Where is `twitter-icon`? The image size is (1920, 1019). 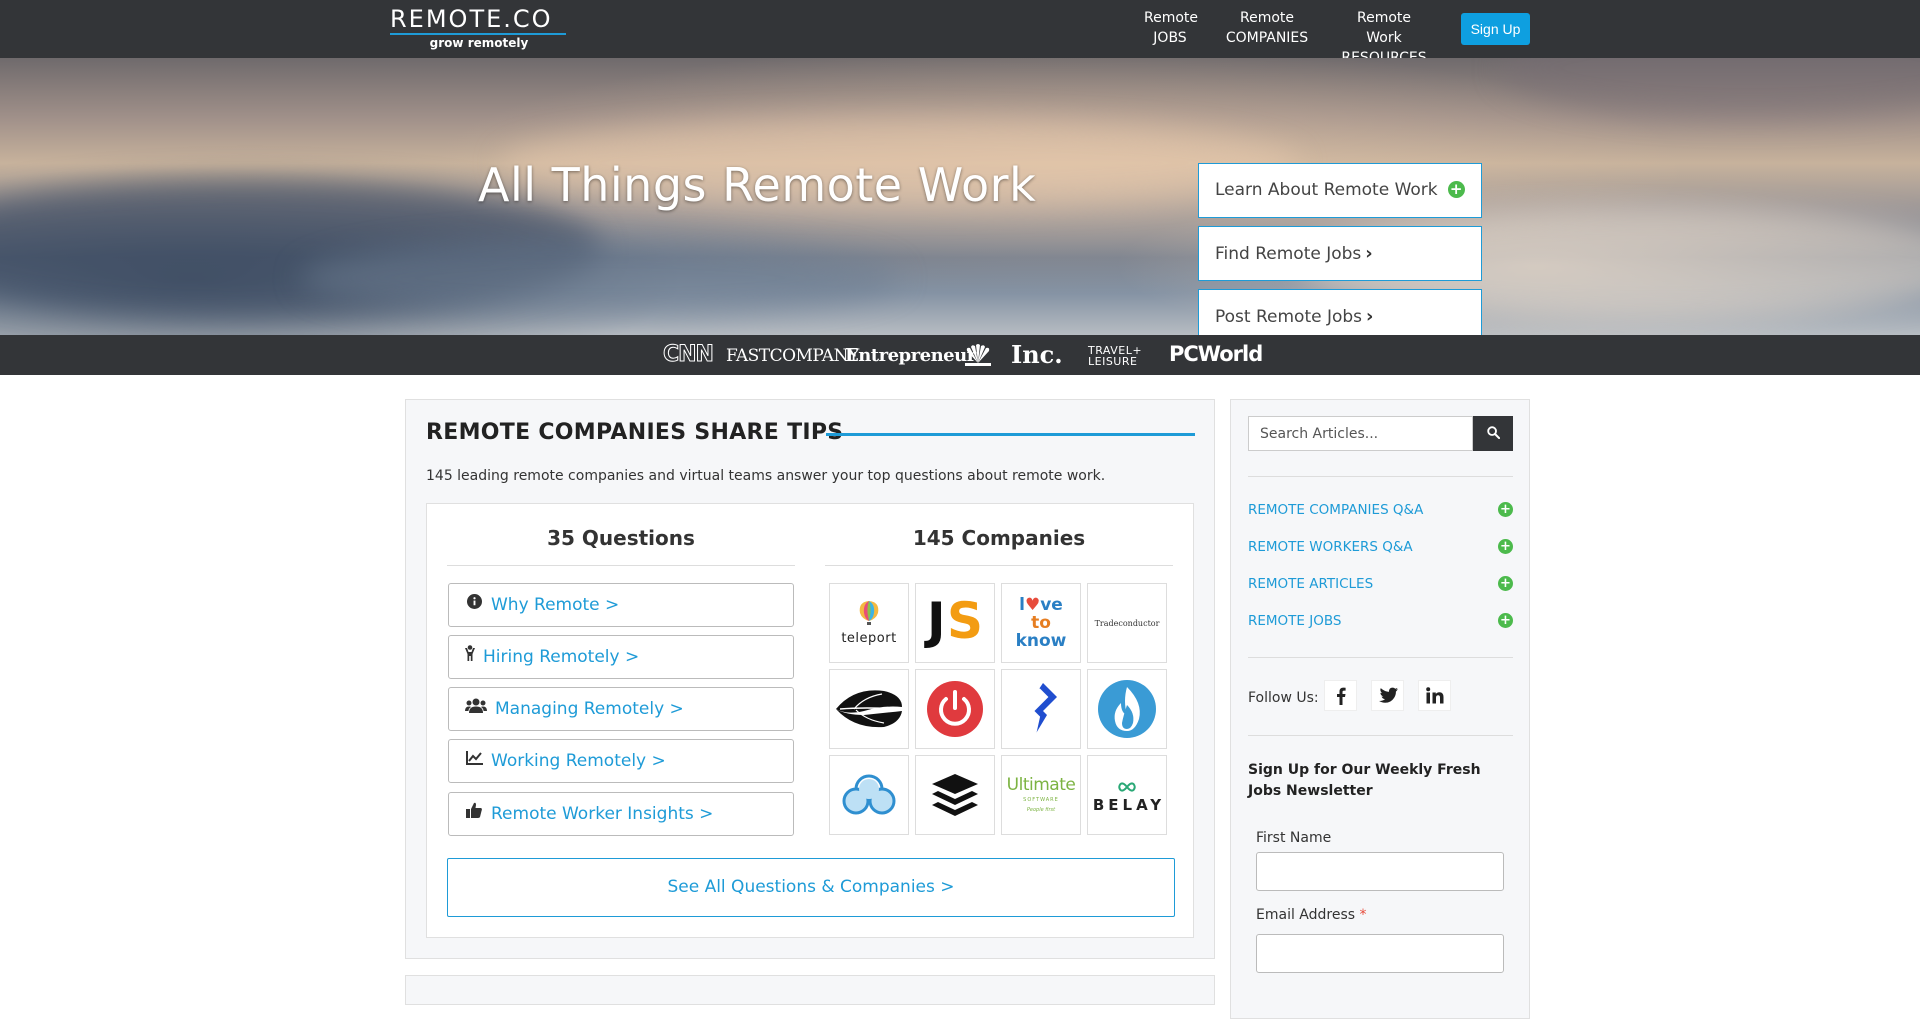 twitter-icon is located at coordinates (1388, 695).